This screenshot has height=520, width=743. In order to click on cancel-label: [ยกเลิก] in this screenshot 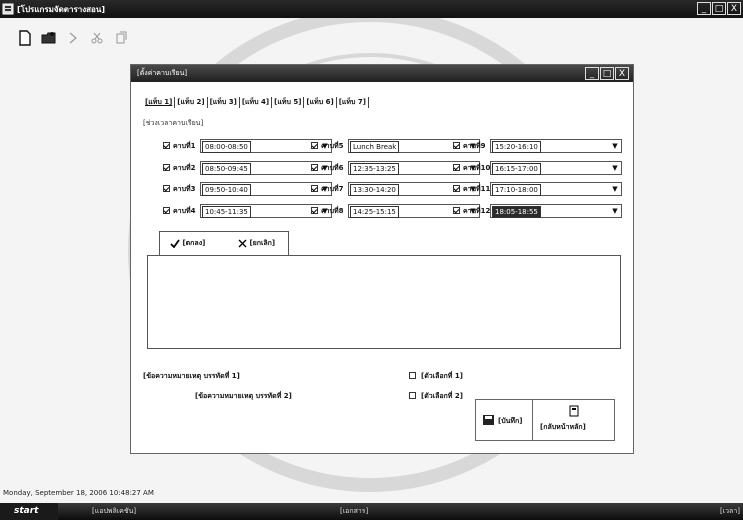, I will do `click(262, 243)`.